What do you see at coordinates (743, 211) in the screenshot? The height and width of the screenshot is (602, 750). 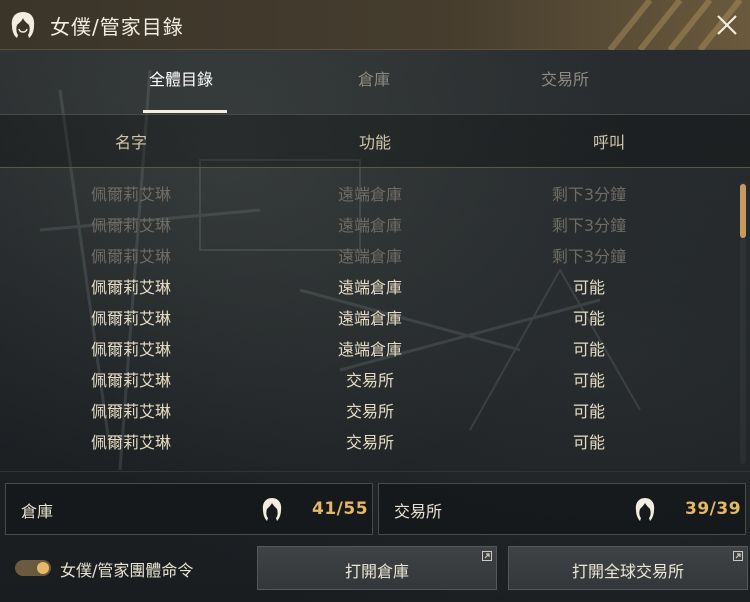 I see `scrollbar-thumb` at bounding box center [743, 211].